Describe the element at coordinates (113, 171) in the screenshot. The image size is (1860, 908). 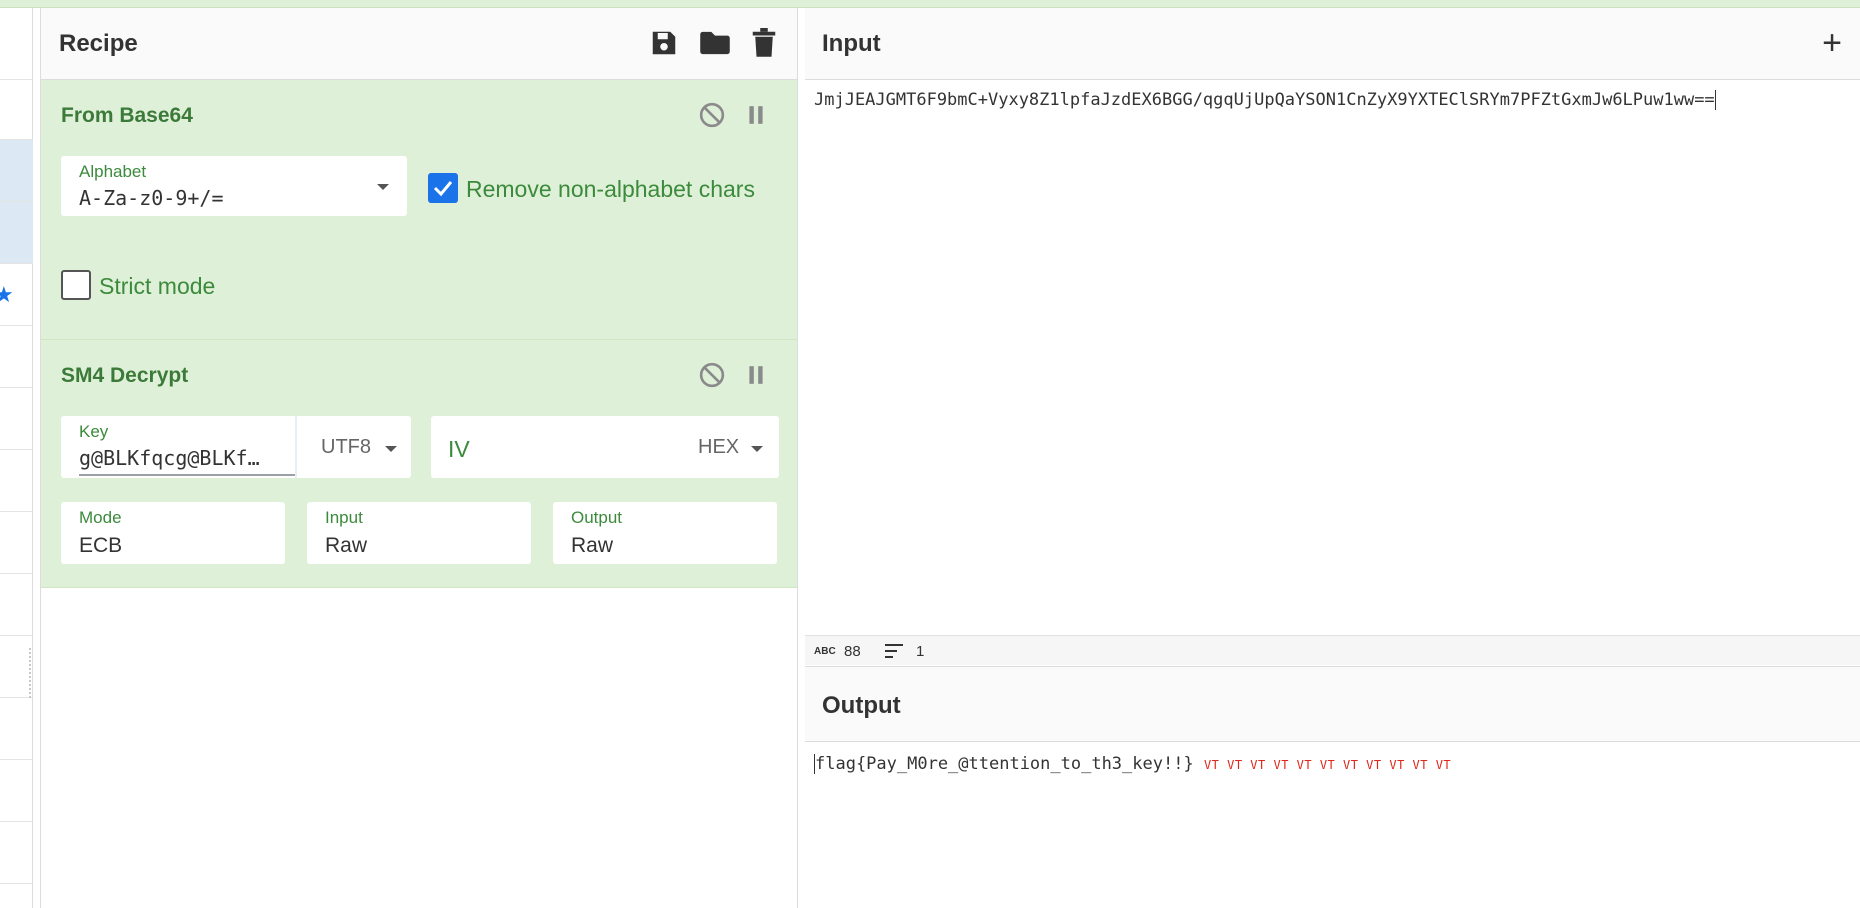
I see `alphabet-label: Alphabet` at that location.